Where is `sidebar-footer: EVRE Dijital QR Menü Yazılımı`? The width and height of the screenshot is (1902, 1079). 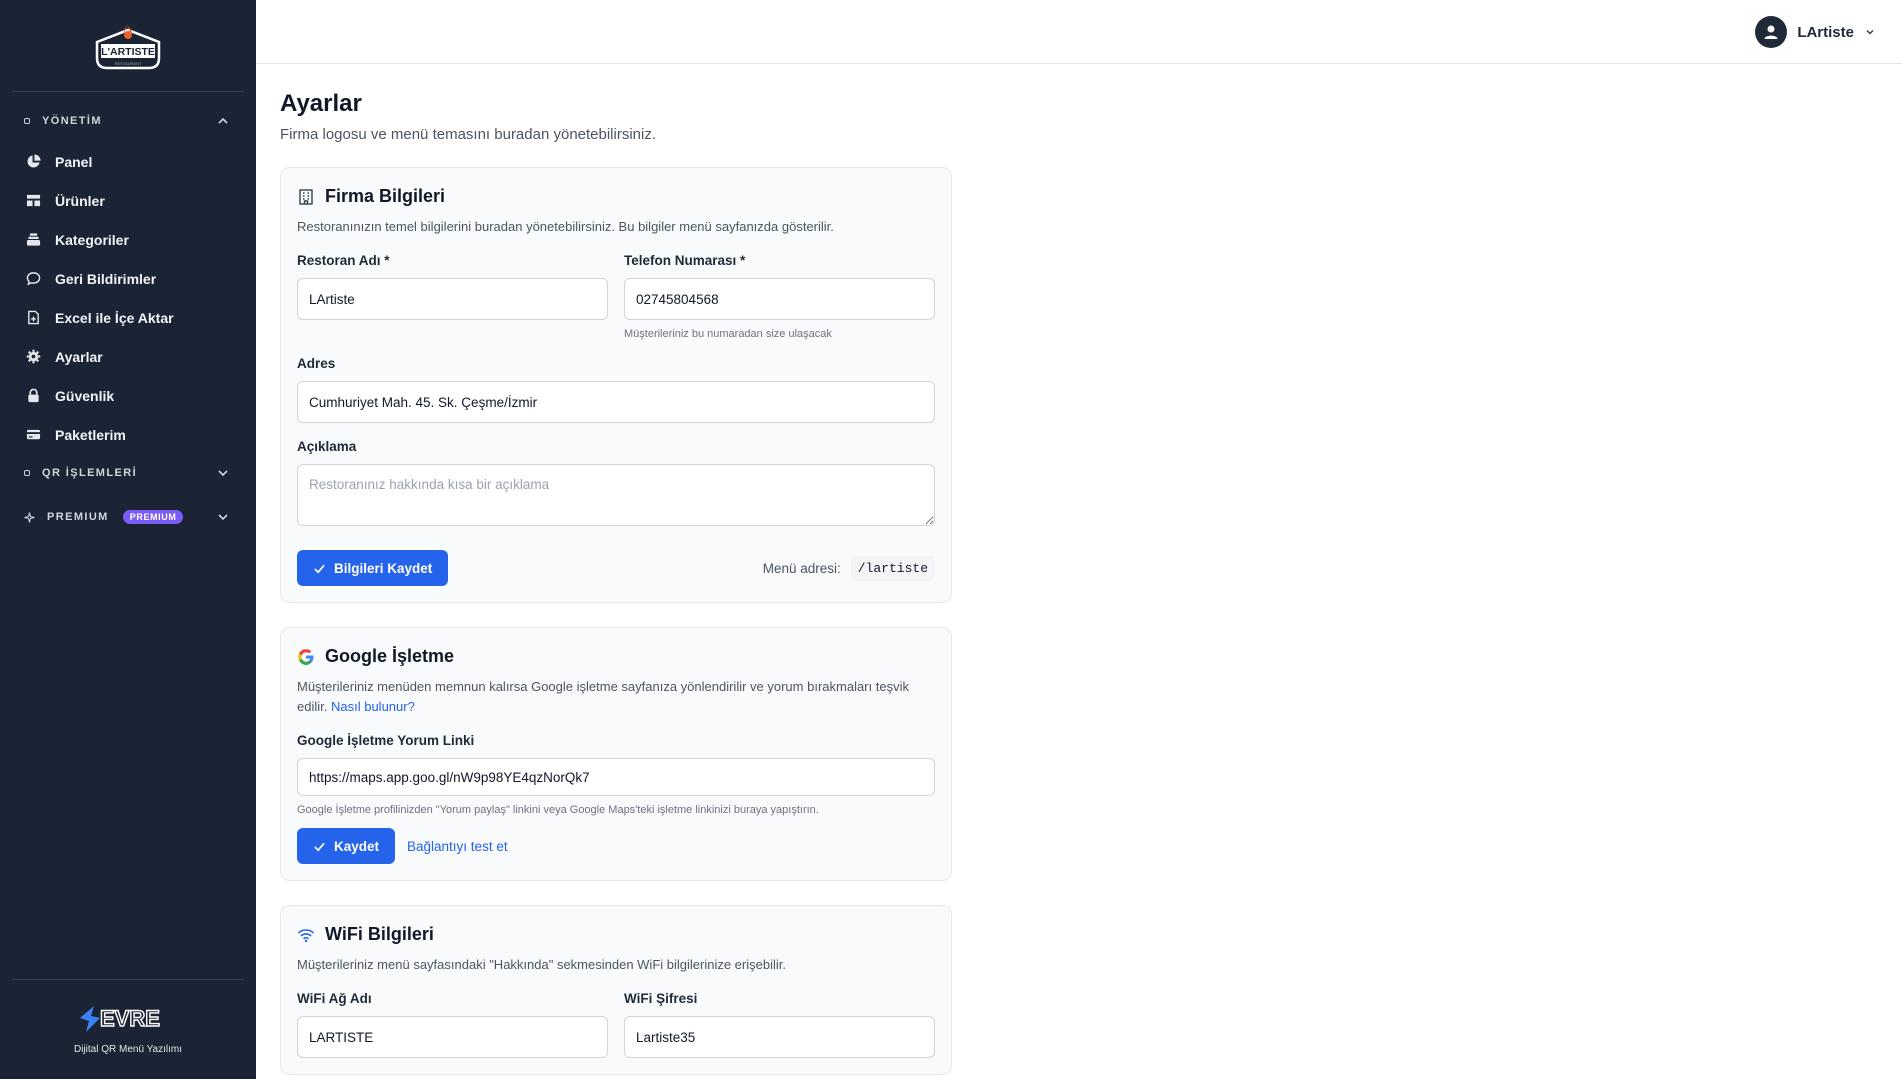 sidebar-footer: EVRE Dijital QR Menü Yazılımı is located at coordinates (128, 1029).